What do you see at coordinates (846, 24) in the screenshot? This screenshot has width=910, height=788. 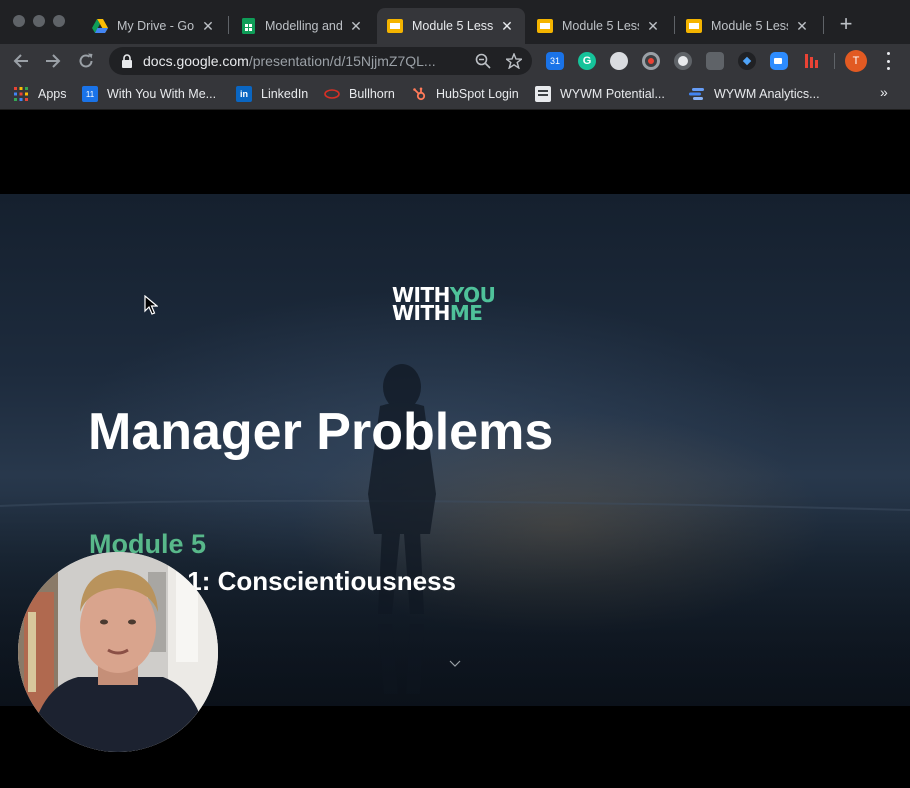 I see `new-tab-button: +` at bounding box center [846, 24].